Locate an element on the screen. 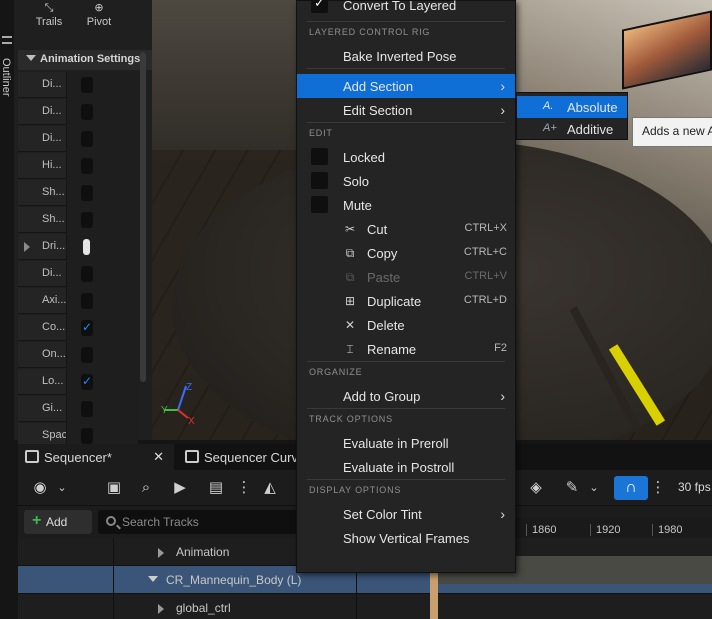 Image resolution: width=712 pixels, height=619 pixels. pivot-button: ⊕ Pivot is located at coordinates (99, 14).